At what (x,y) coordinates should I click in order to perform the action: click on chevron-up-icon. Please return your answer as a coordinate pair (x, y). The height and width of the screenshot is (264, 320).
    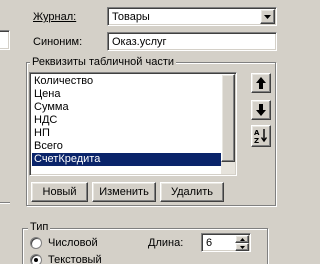
    Looking at the image, I should click on (242, 239).